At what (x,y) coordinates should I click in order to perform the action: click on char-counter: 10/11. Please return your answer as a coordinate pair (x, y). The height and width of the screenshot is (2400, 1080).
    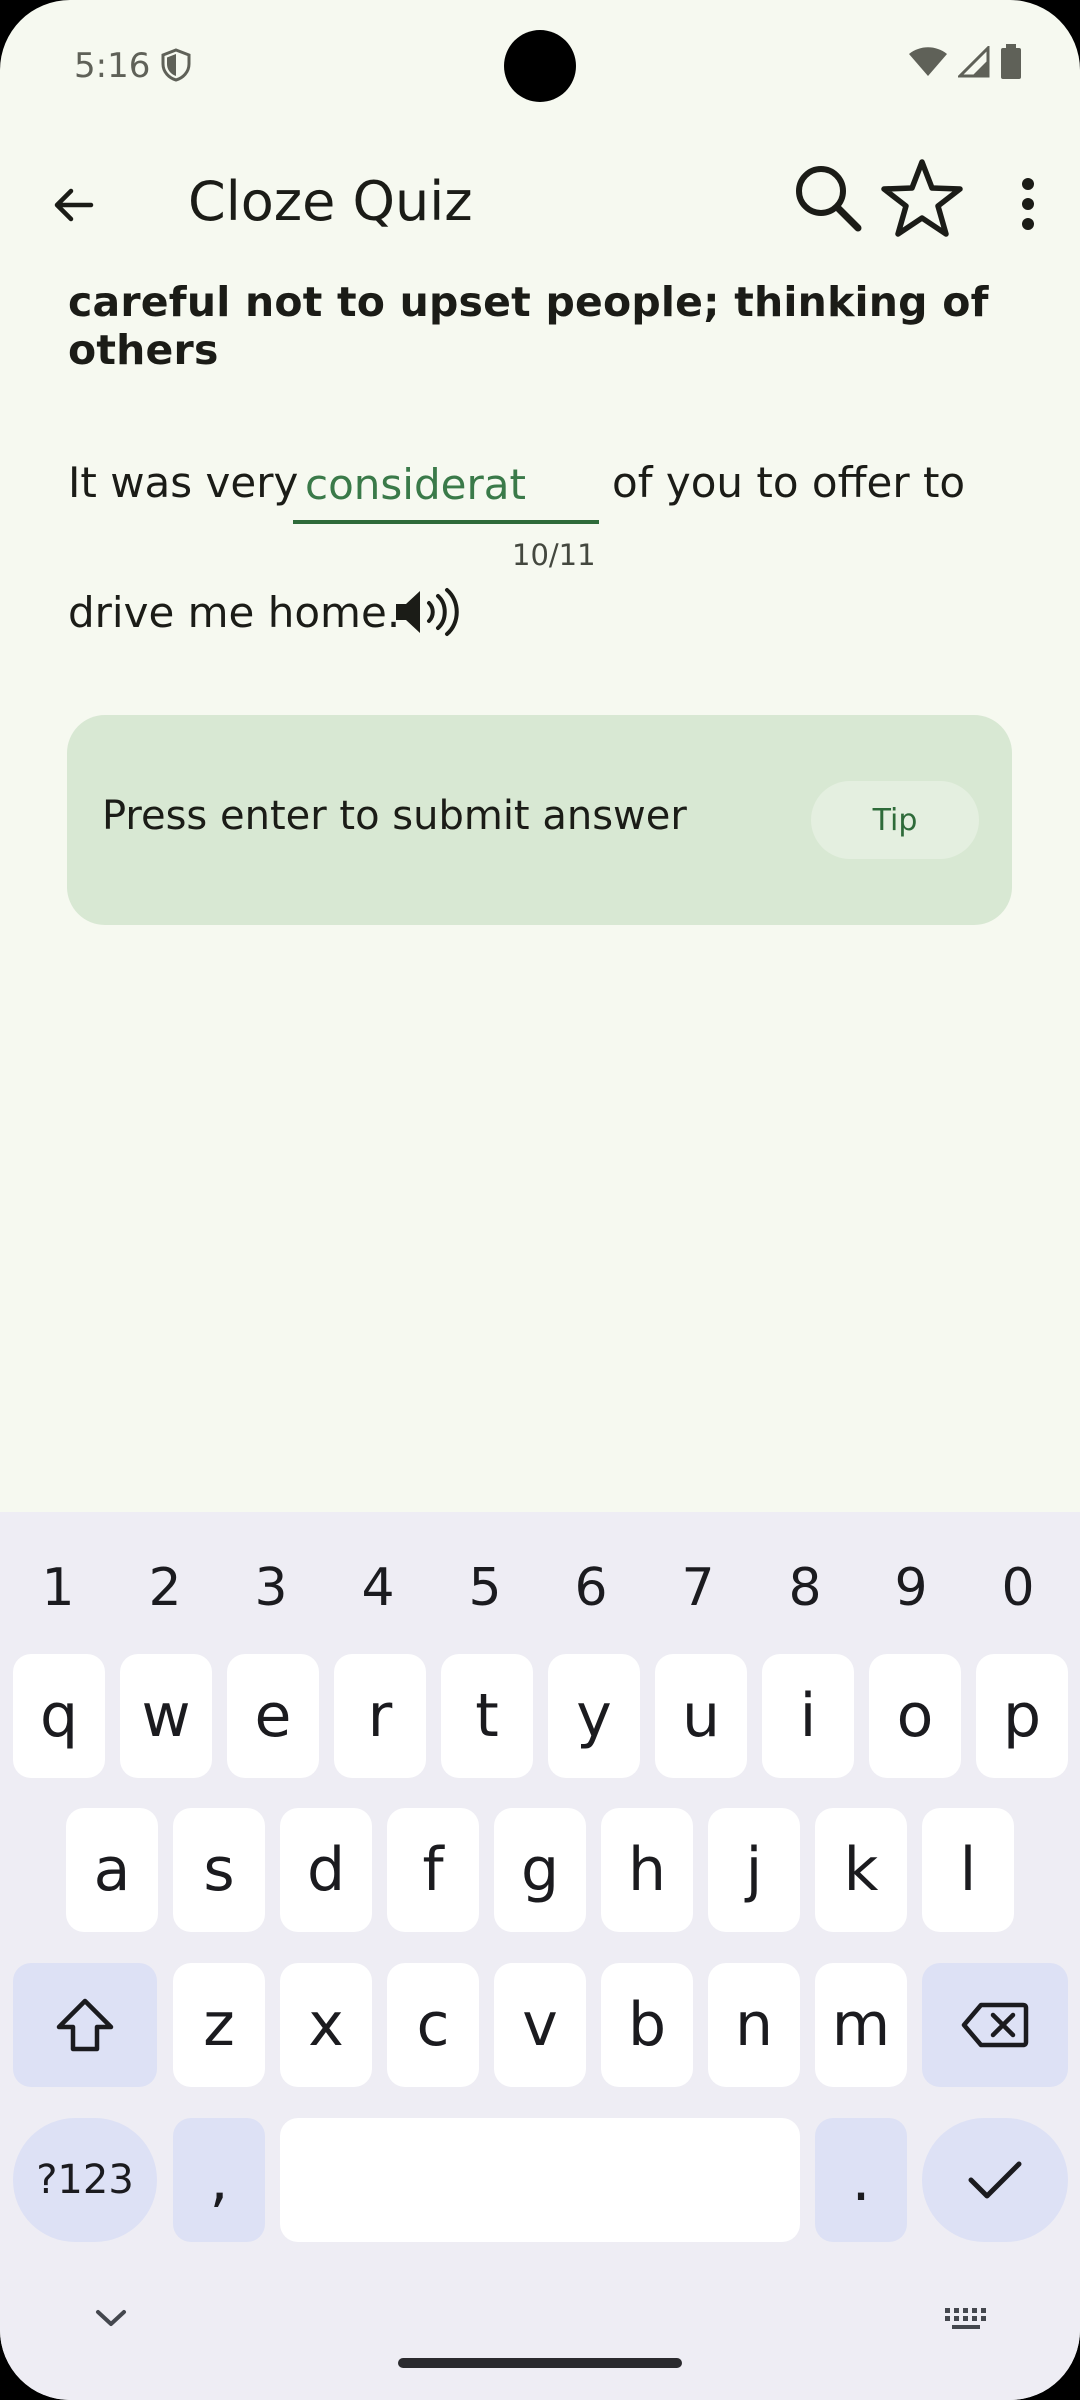
    Looking at the image, I should click on (554, 555).